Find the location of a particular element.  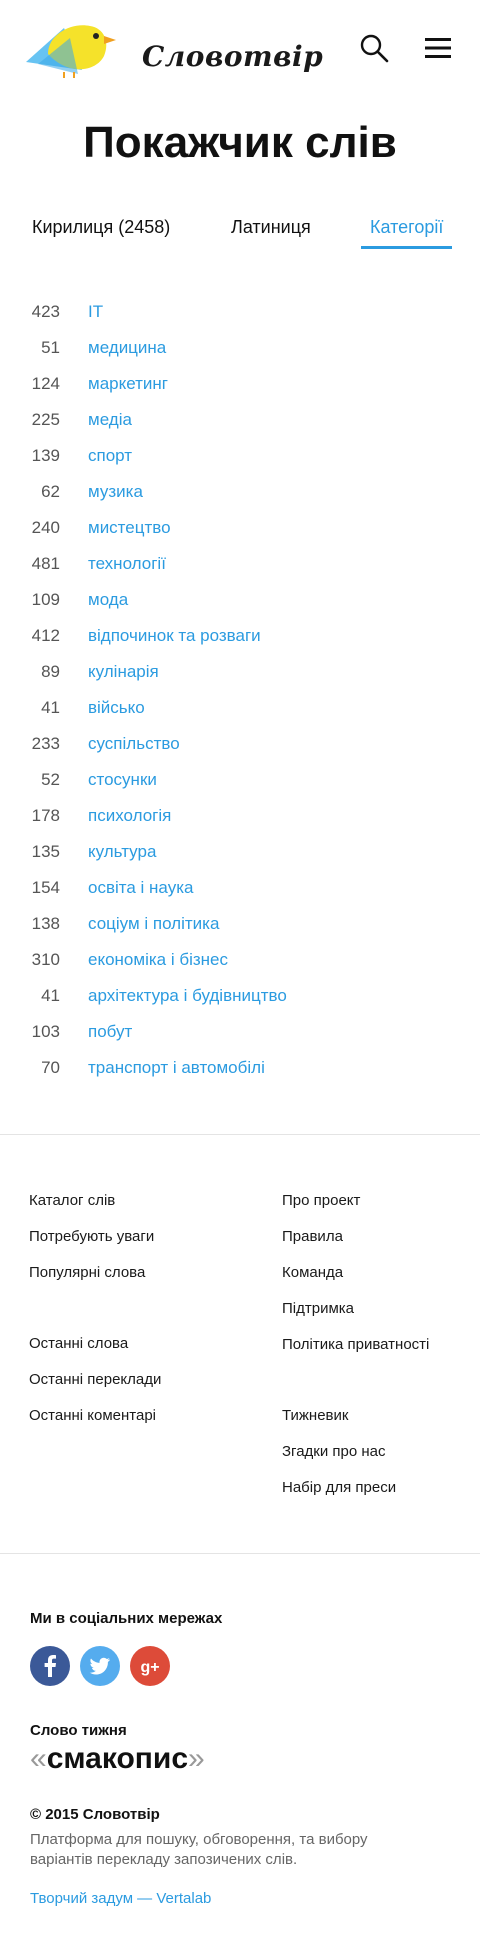

footer-link: Каталог слів is located at coordinates (72, 1200).